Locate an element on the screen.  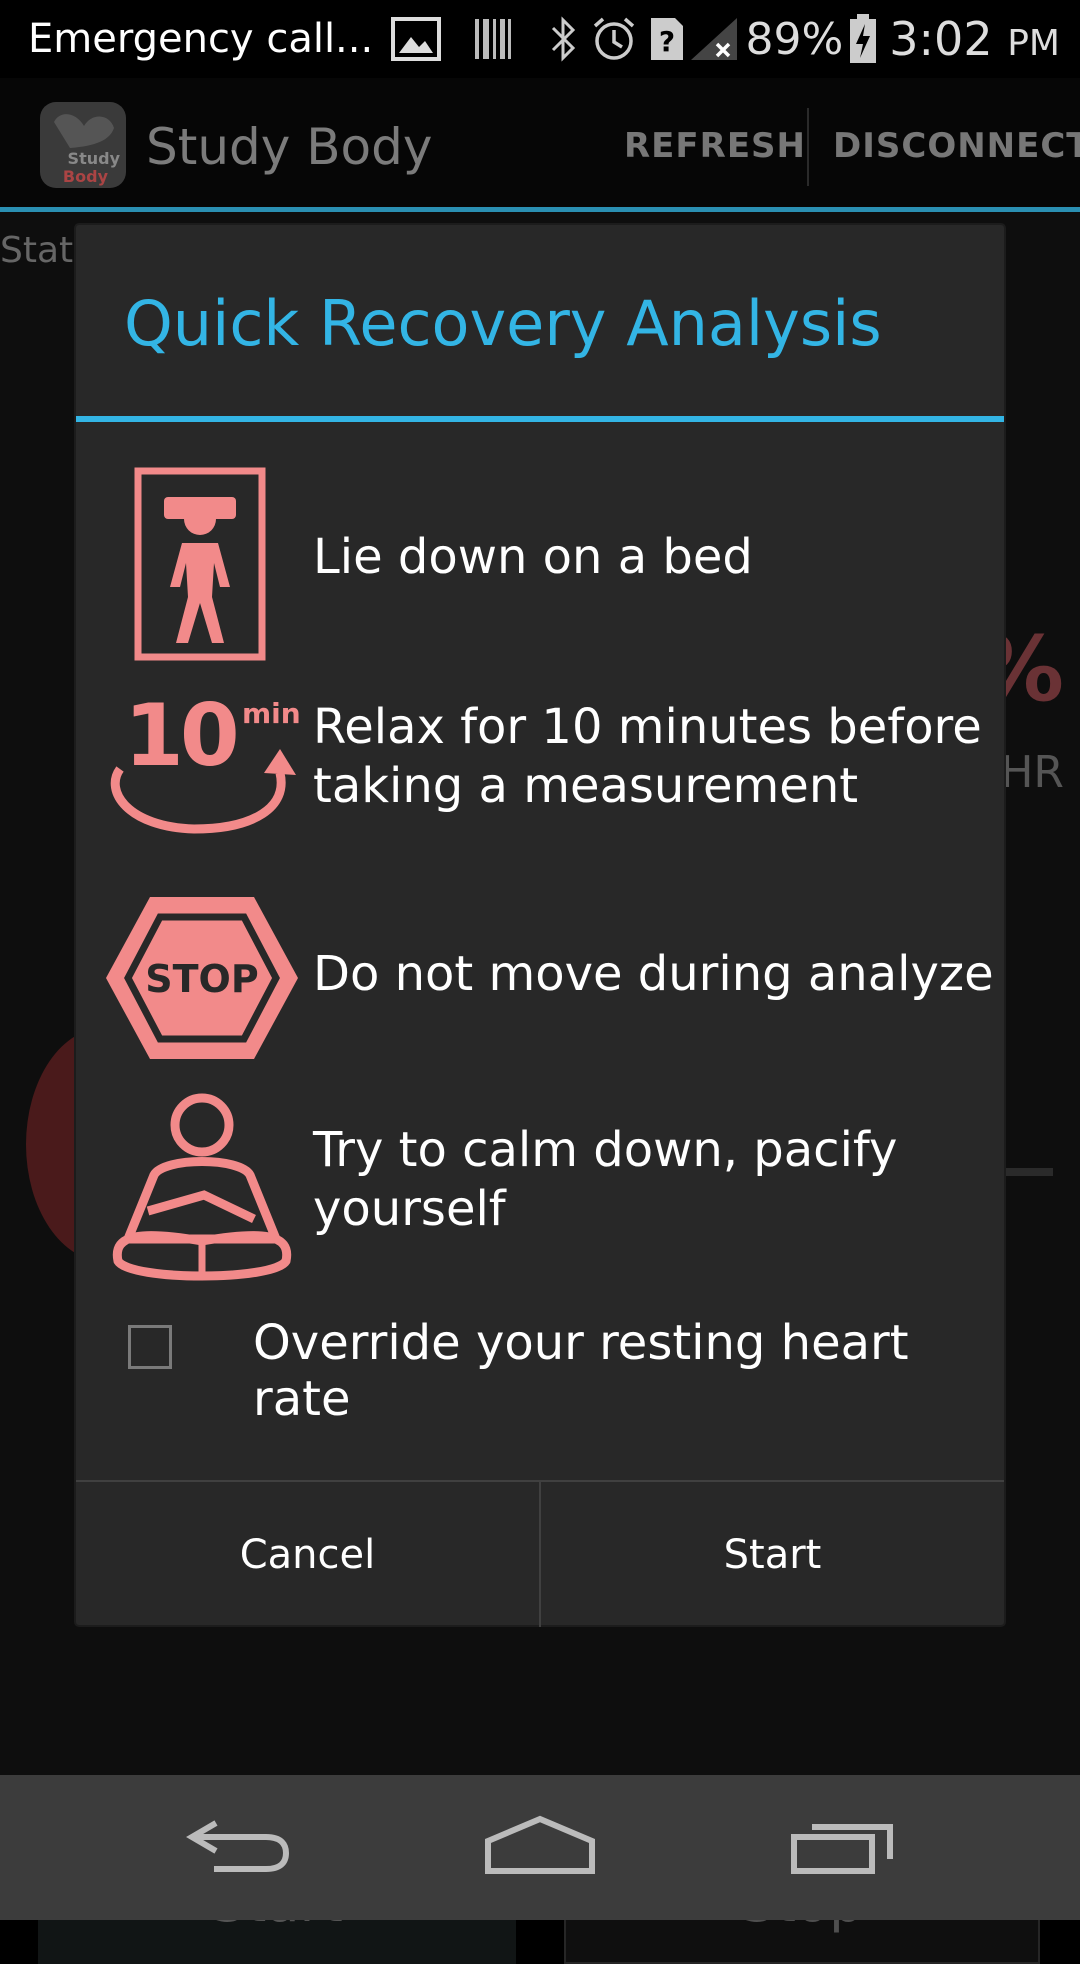
override-label: Override your resting heart rate is located at coordinates (581, 1371).